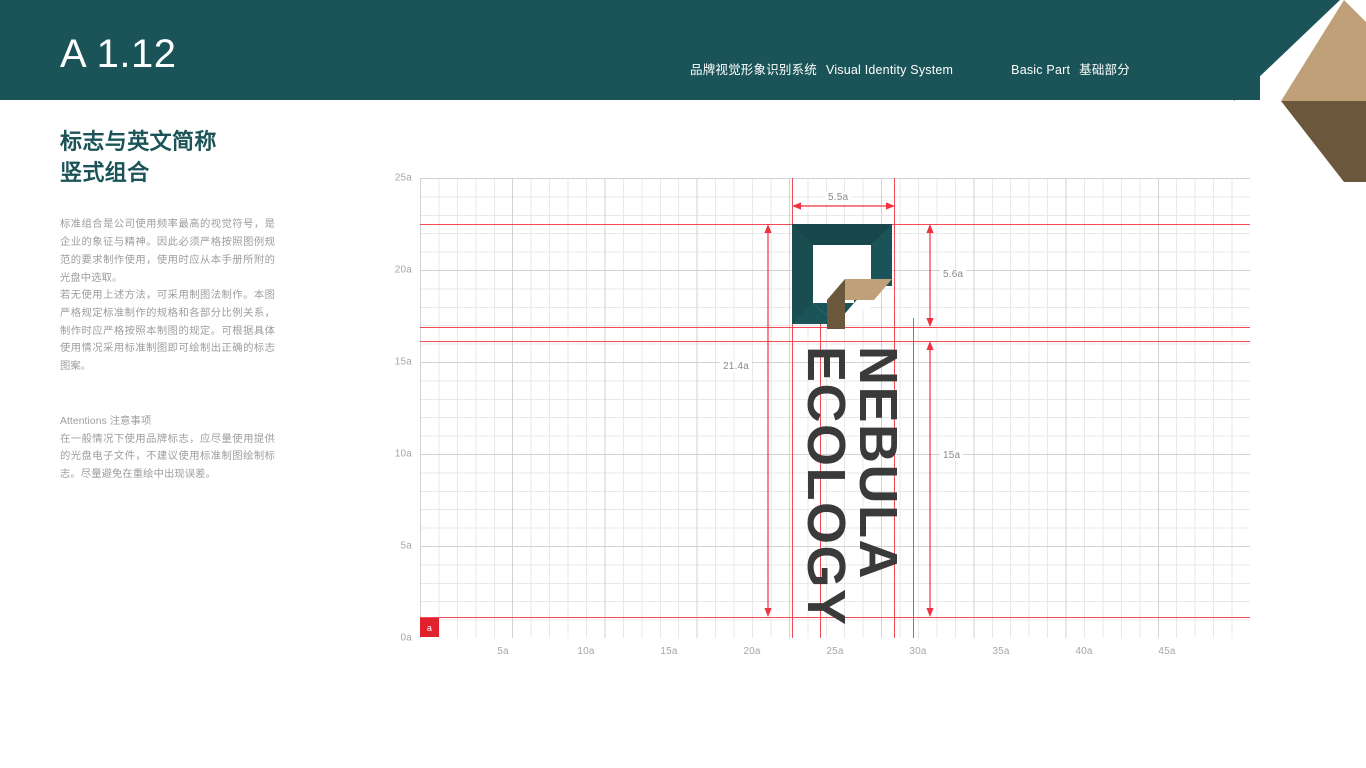 The height and width of the screenshot is (768, 1366). I want to click on x-axis-tick: 45a, so click(1167, 651).